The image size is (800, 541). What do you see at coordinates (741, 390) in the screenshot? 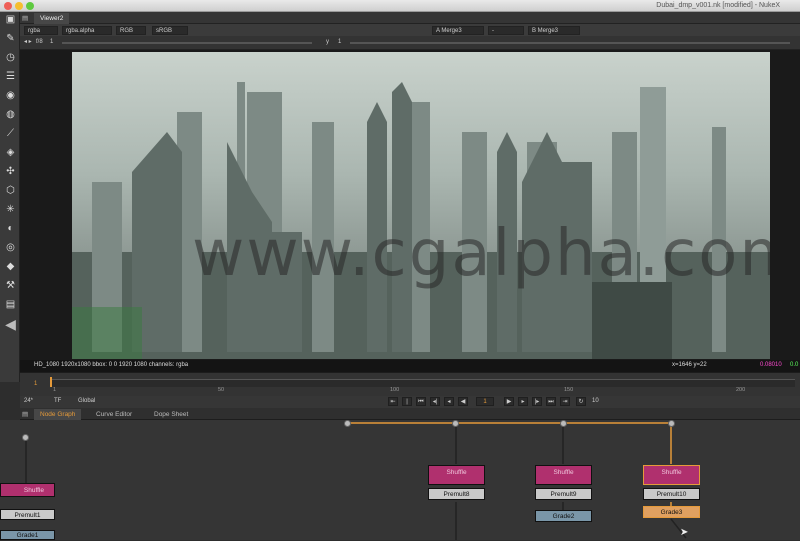
I see `timeline-tick: 200` at bounding box center [741, 390].